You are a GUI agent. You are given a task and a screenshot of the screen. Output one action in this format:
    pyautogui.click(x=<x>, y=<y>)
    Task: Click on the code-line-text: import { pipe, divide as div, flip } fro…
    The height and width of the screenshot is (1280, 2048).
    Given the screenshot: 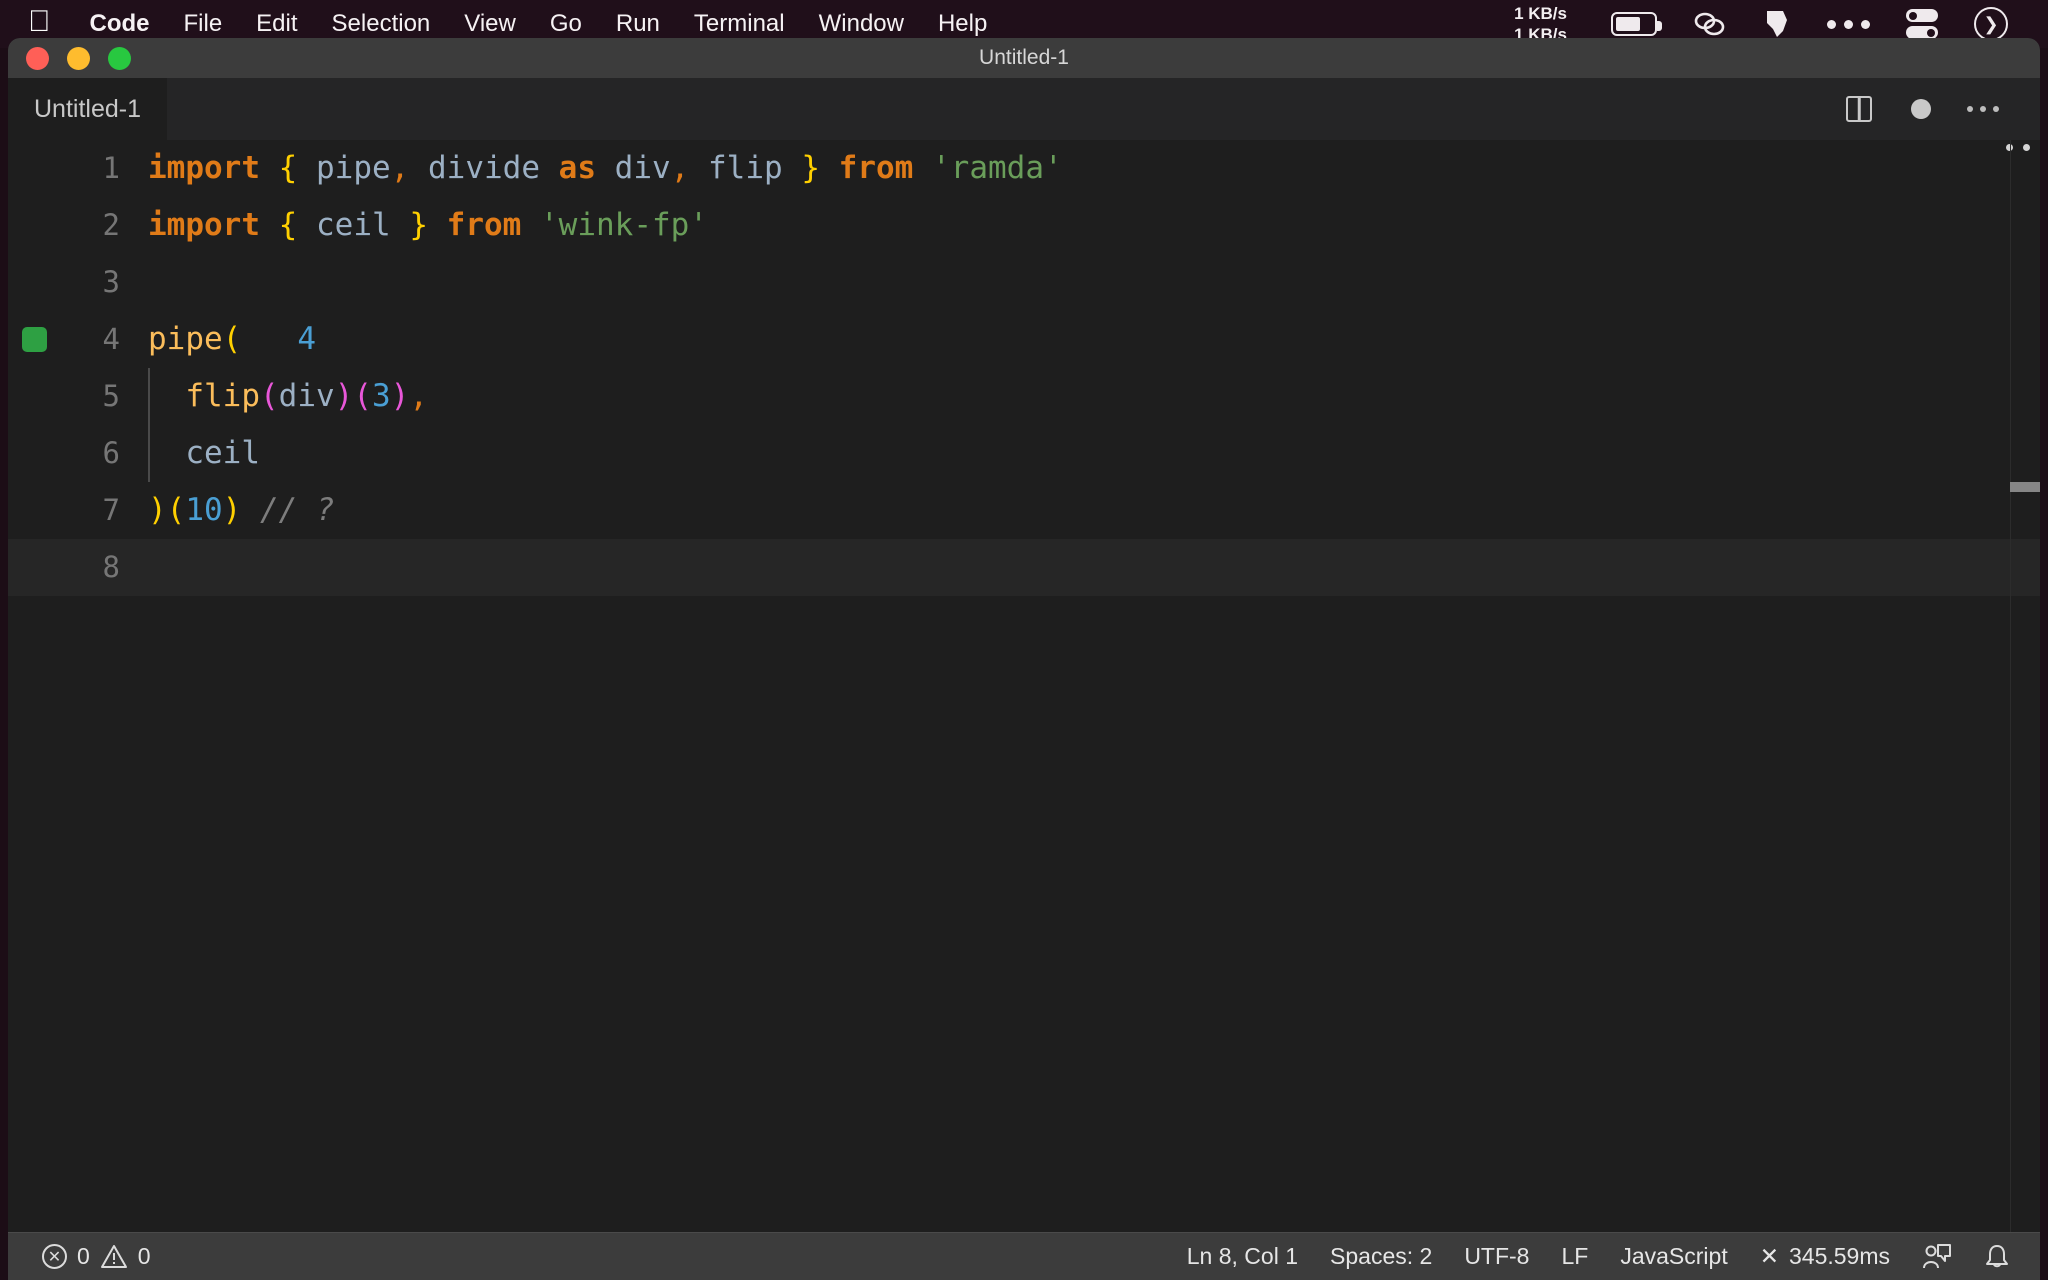 What is the action you would take?
    pyautogui.click(x=1094, y=168)
    